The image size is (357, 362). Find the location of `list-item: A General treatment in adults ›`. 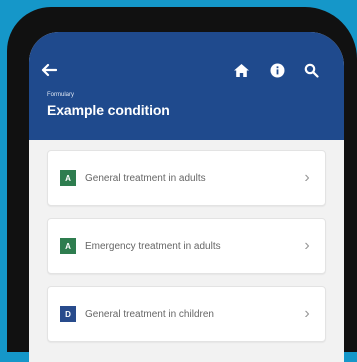

list-item: A General treatment in adults › is located at coordinates (186, 178).